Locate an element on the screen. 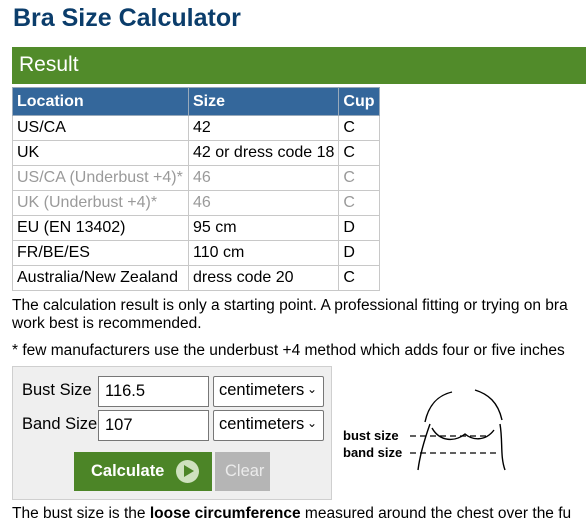 This screenshot has width=586, height=523. explanation-bold: loose circumference is located at coordinates (225, 513).